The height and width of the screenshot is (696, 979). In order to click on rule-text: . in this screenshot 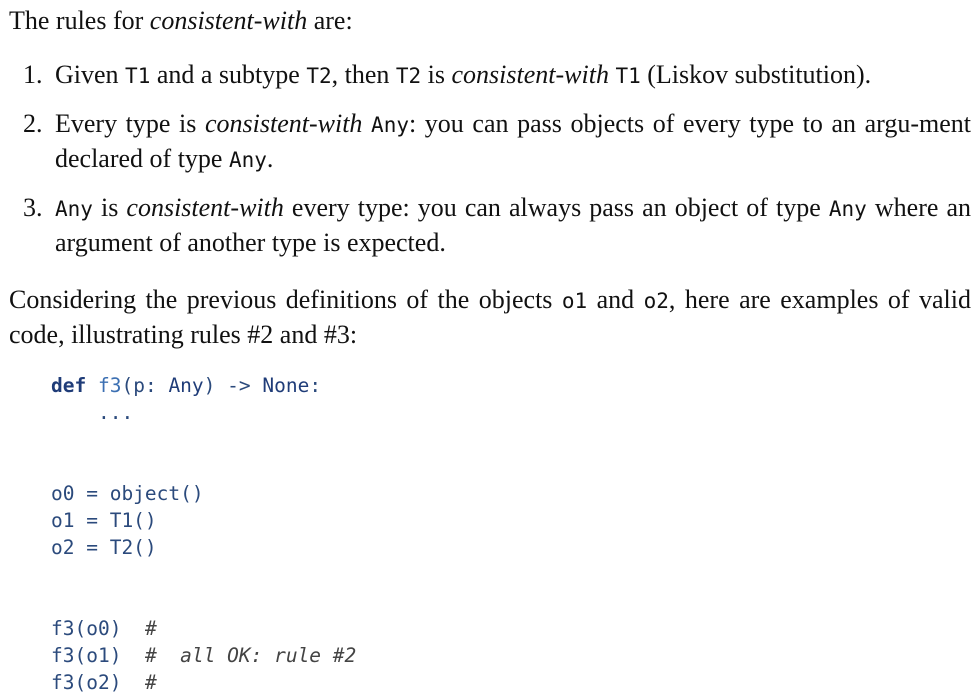, I will do `click(270, 158)`.